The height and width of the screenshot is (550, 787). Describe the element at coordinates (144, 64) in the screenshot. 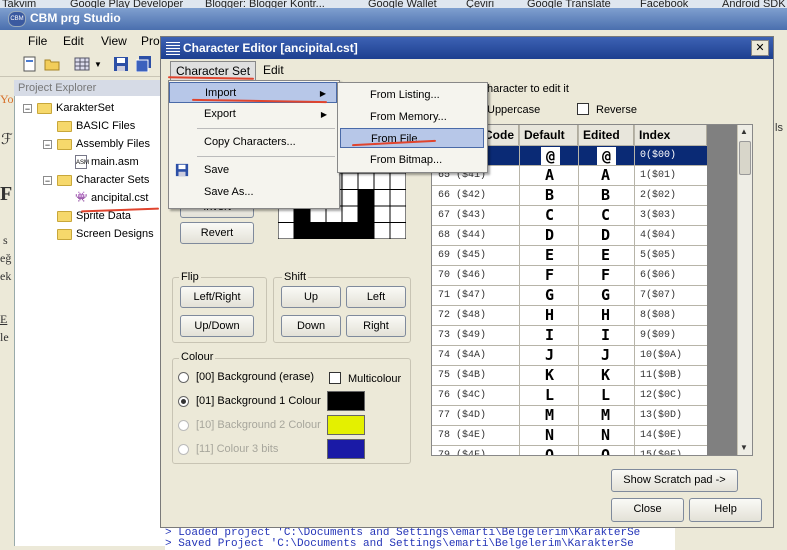

I see `save-all-icon` at that location.